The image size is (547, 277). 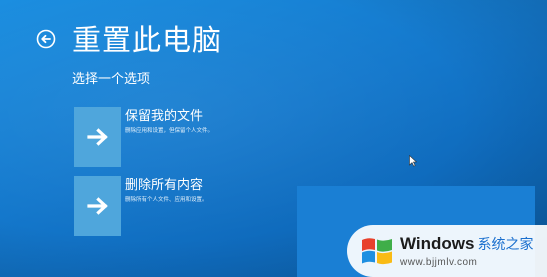 I want to click on option-description: 删除所有个人文件、应用和设置。, so click(x=166, y=200).